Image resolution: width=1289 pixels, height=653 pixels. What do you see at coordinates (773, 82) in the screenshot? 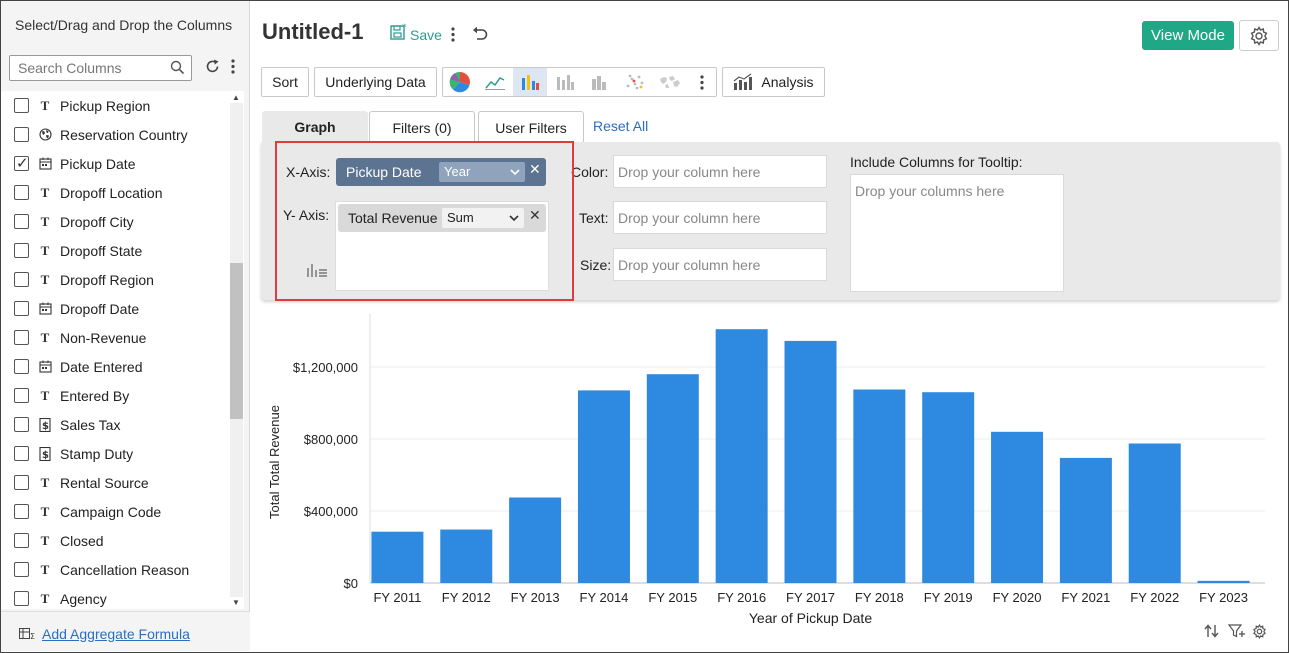
I see `analysis-button: Analysis` at bounding box center [773, 82].